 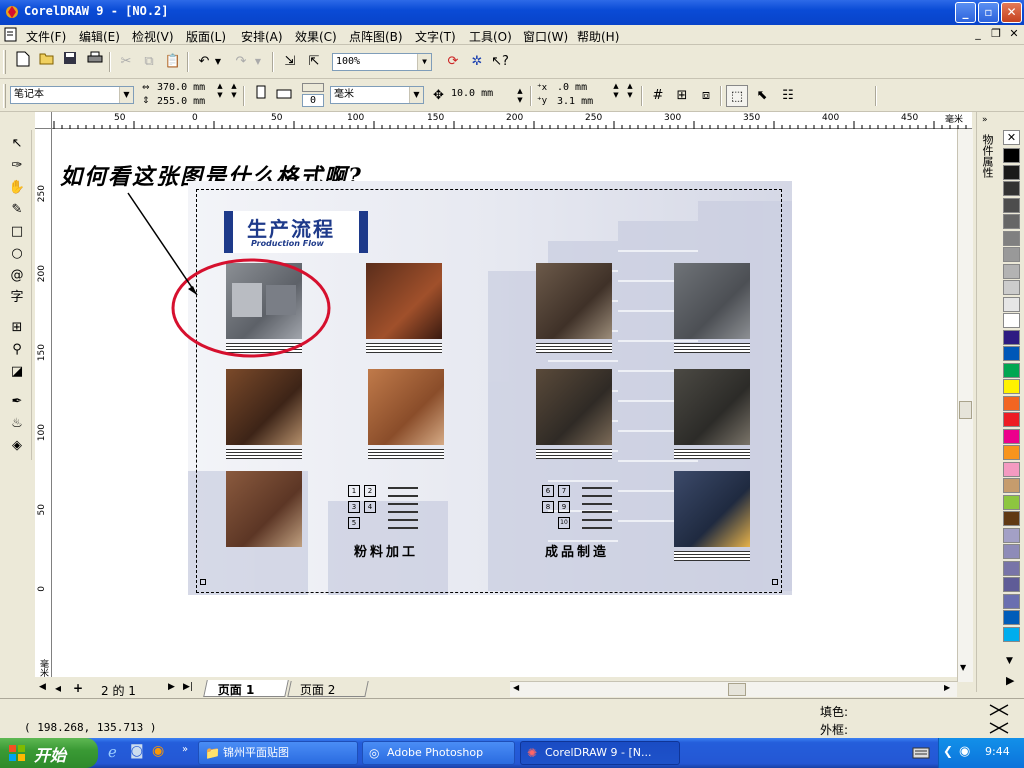 What do you see at coordinates (545, 36) in the screenshot?
I see `menu-window: 窗口(W)` at bounding box center [545, 36].